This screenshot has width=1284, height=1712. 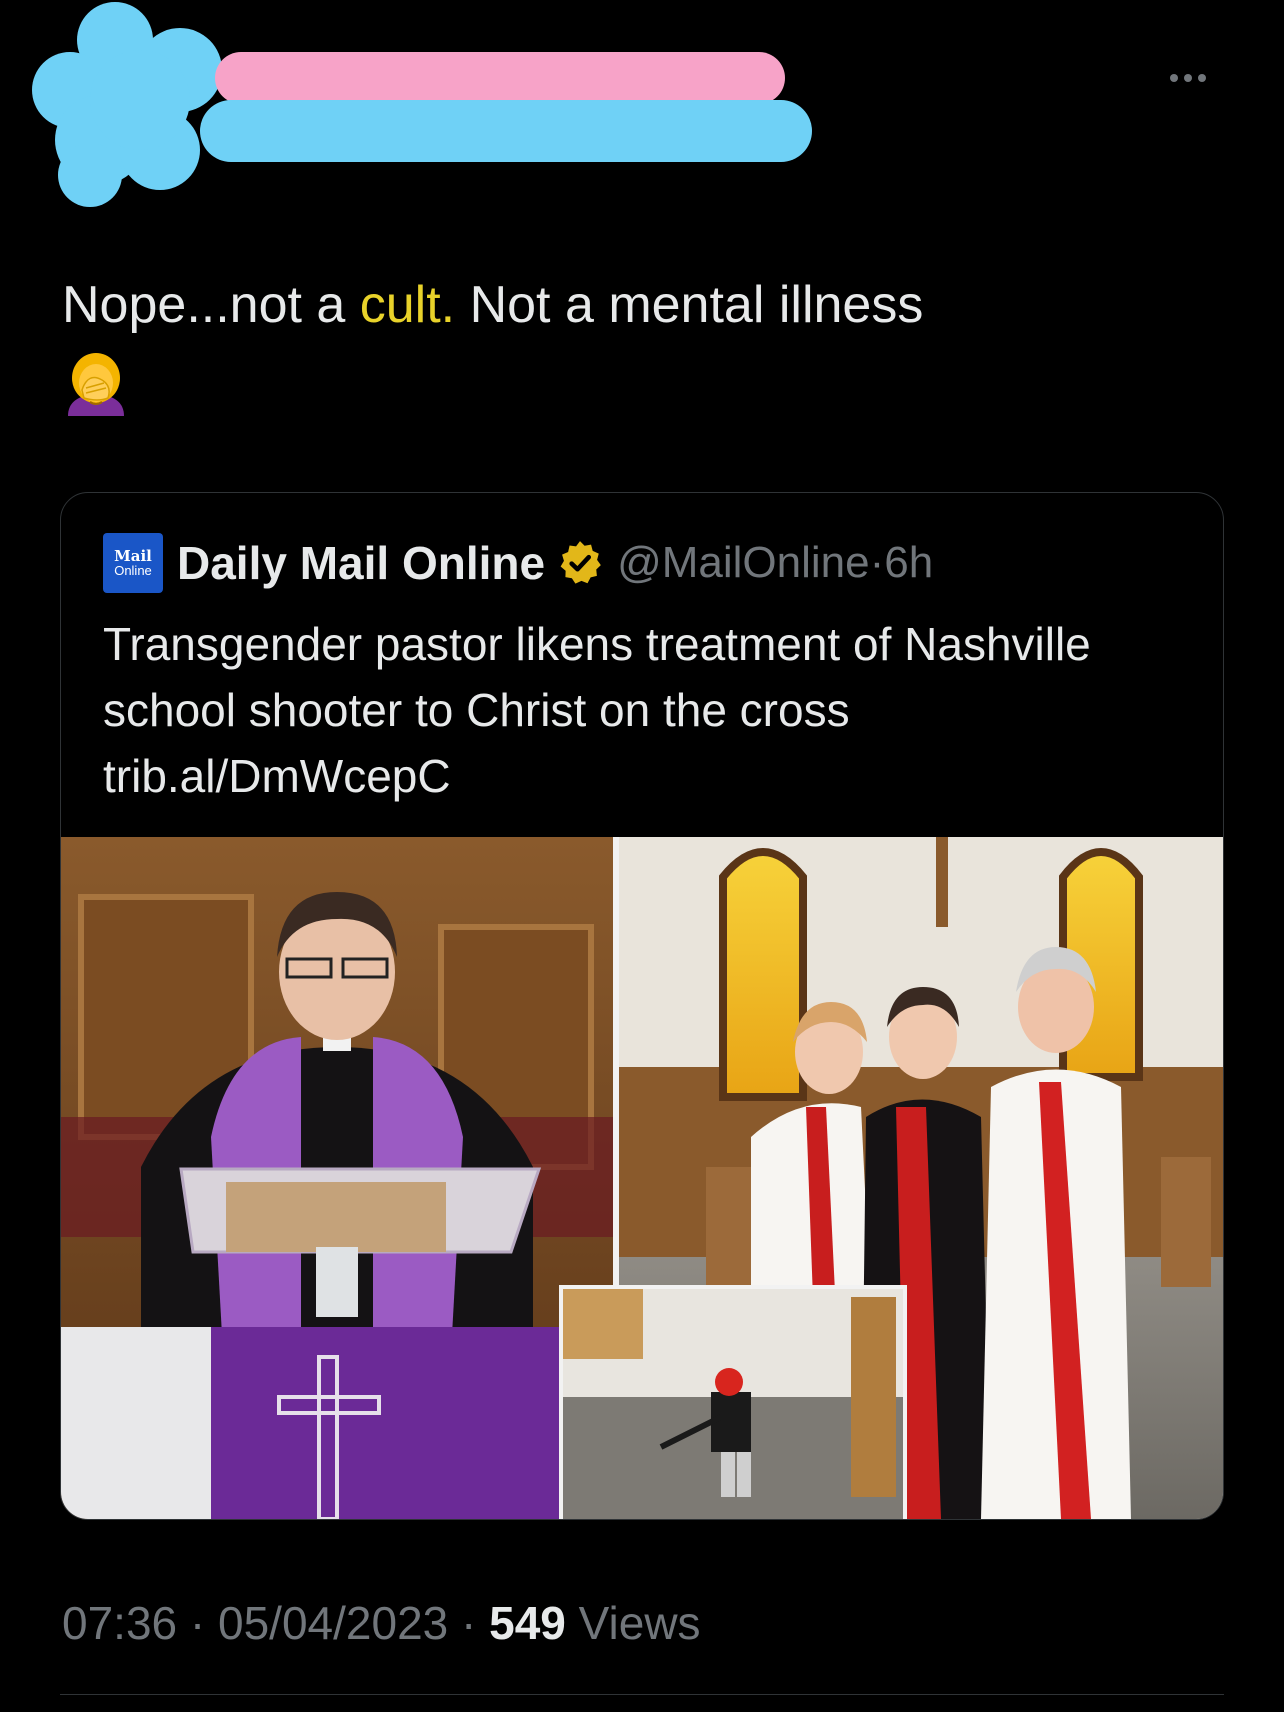 What do you see at coordinates (119, 1623) in the screenshot?
I see `tweet-time: 07:36` at bounding box center [119, 1623].